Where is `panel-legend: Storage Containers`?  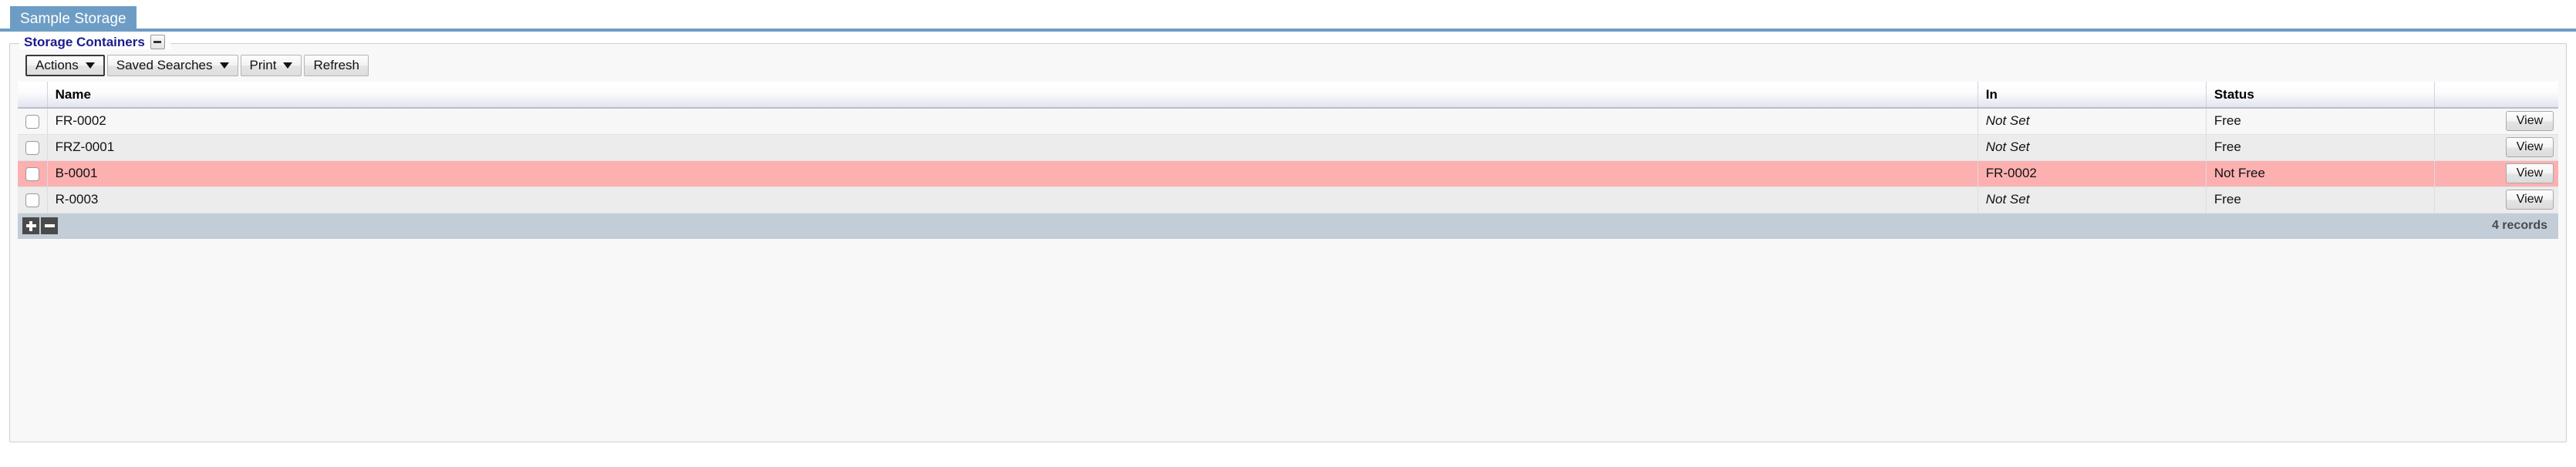
panel-legend: Storage Containers is located at coordinates (94, 42).